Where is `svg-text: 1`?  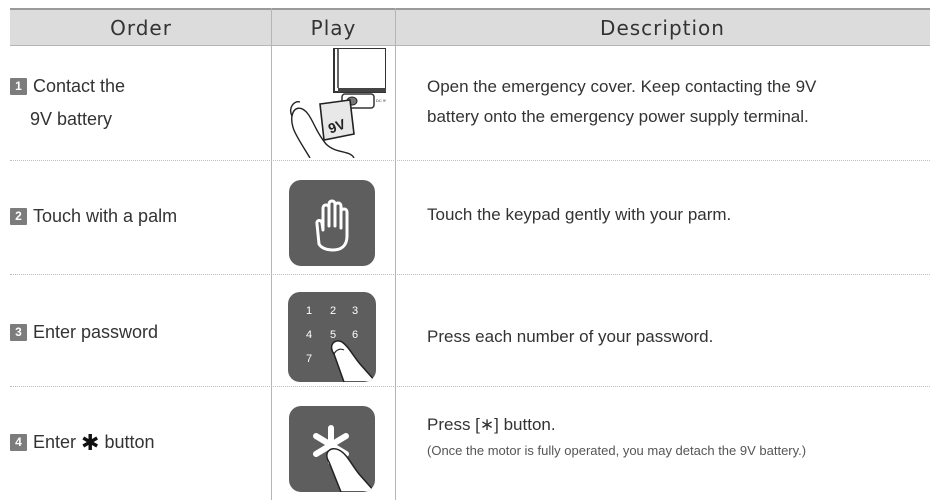
svg-text: 1 is located at coordinates (309, 311).